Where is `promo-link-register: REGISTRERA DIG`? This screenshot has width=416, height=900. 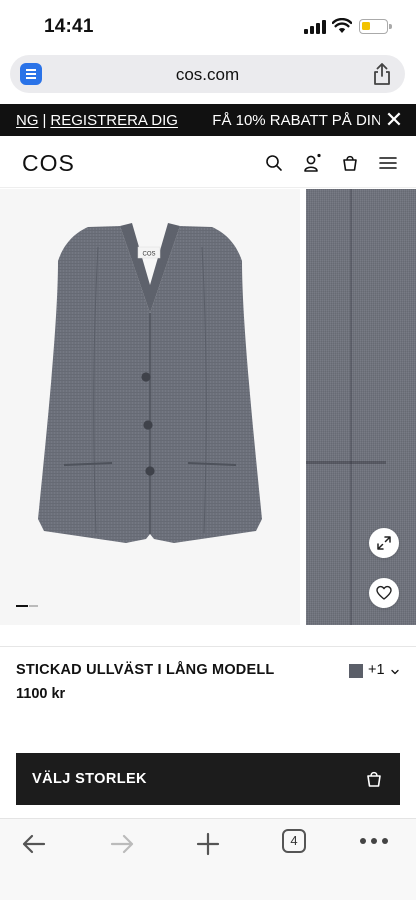 promo-link-register: REGISTRERA DIG is located at coordinates (114, 120).